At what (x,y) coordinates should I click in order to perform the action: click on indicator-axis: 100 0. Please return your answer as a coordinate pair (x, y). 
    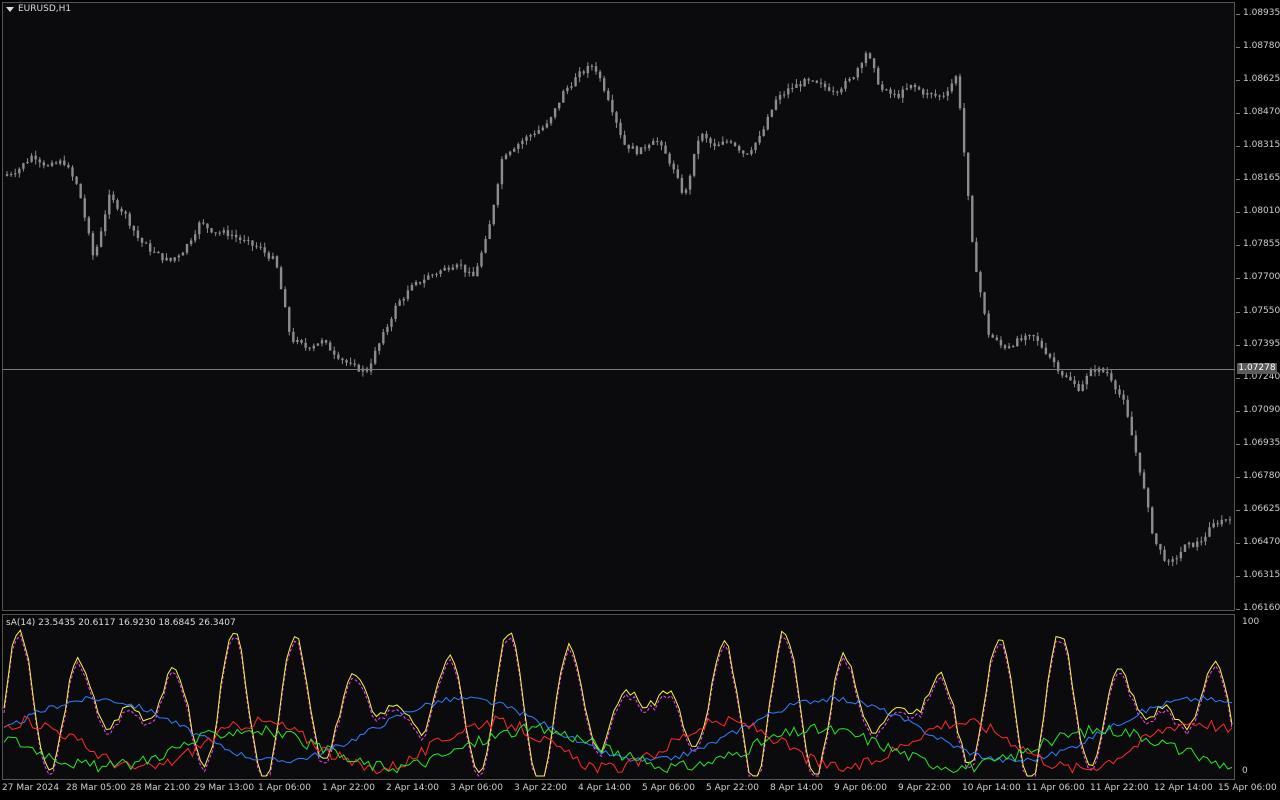
    Looking at the image, I should click on (1258, 697).